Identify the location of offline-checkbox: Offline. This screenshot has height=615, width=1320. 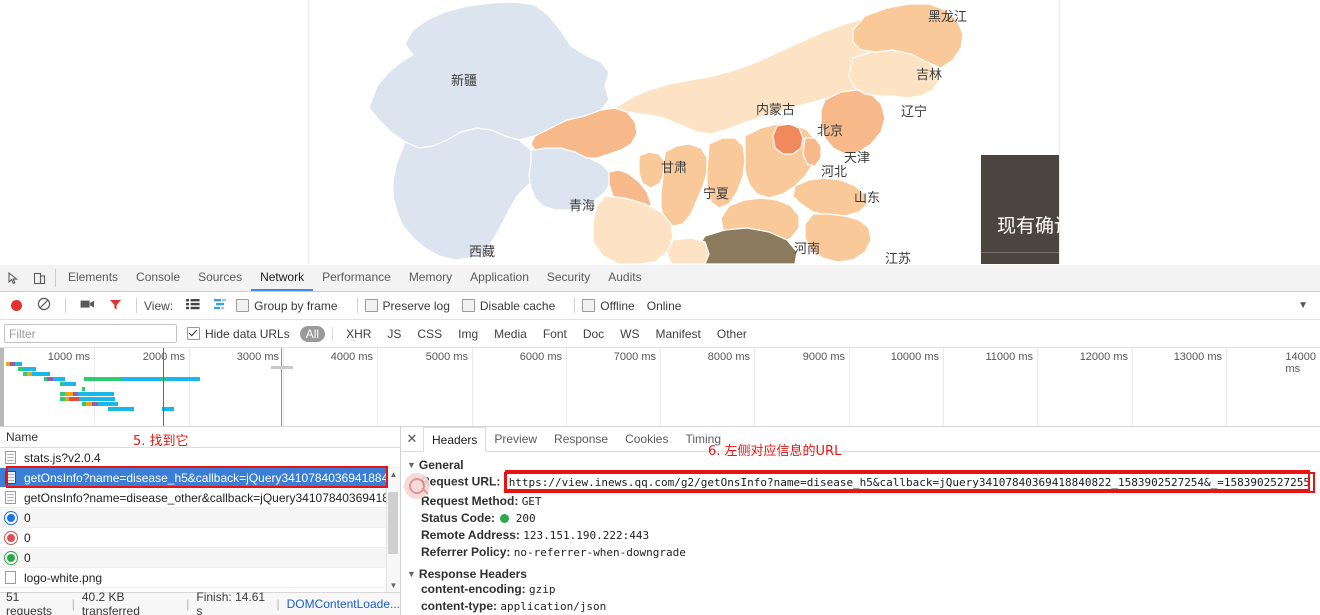
(608, 306).